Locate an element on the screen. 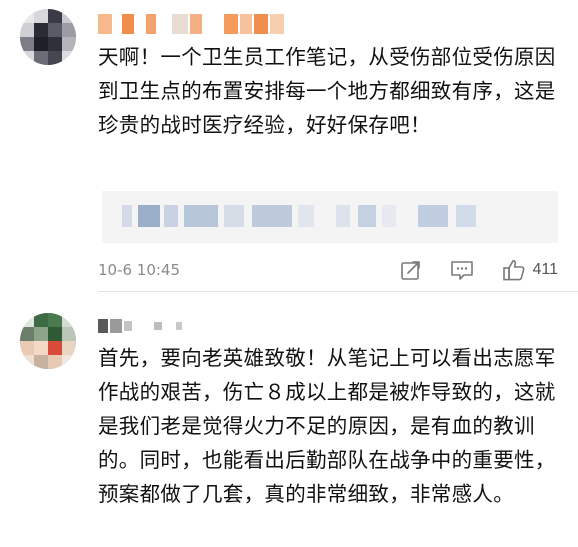 This screenshot has height=547, width=578. comment-icon is located at coordinates (462, 270).